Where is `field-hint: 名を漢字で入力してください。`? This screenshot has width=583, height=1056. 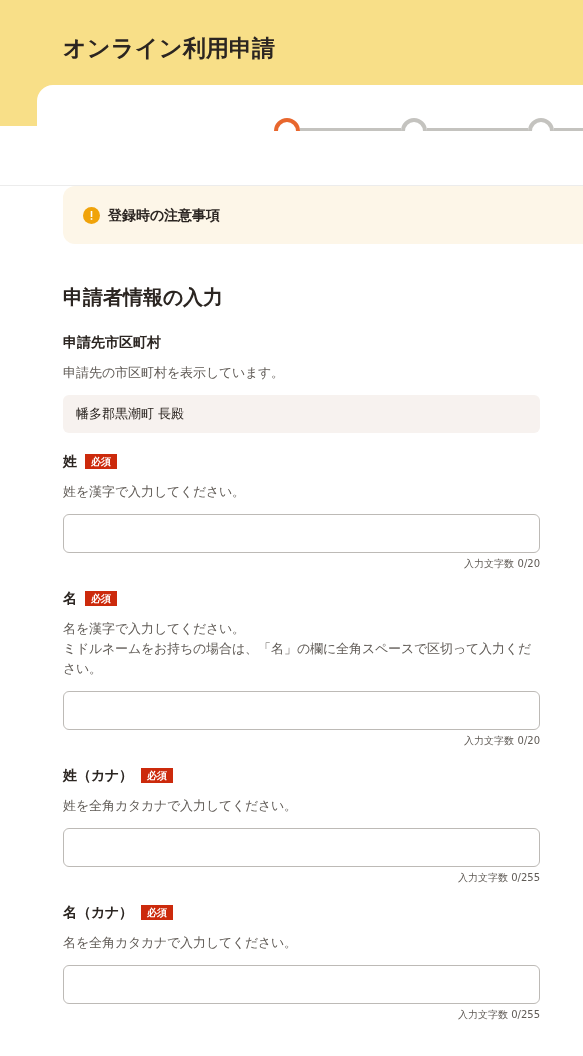
field-hint: 名を漢字で入力してください。 is located at coordinates (154, 629).